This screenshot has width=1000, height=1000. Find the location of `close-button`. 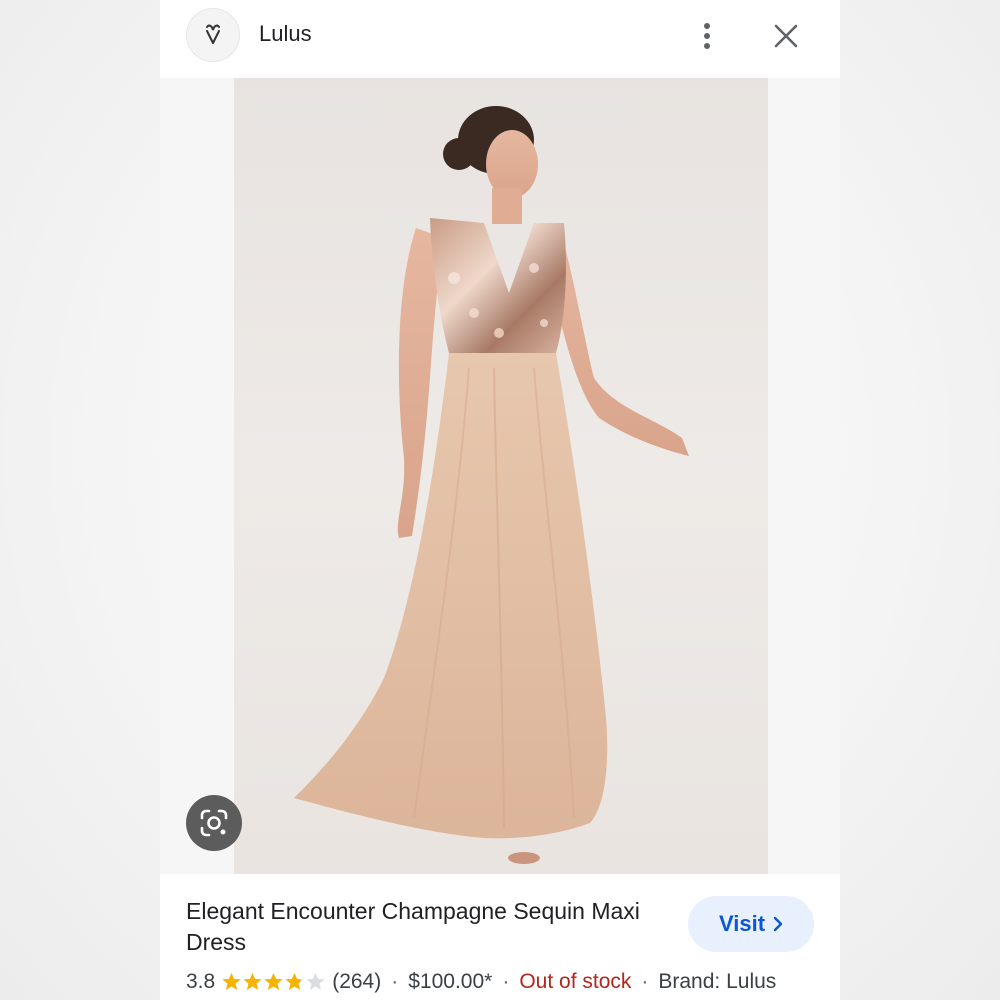

close-button is located at coordinates (786, 36).